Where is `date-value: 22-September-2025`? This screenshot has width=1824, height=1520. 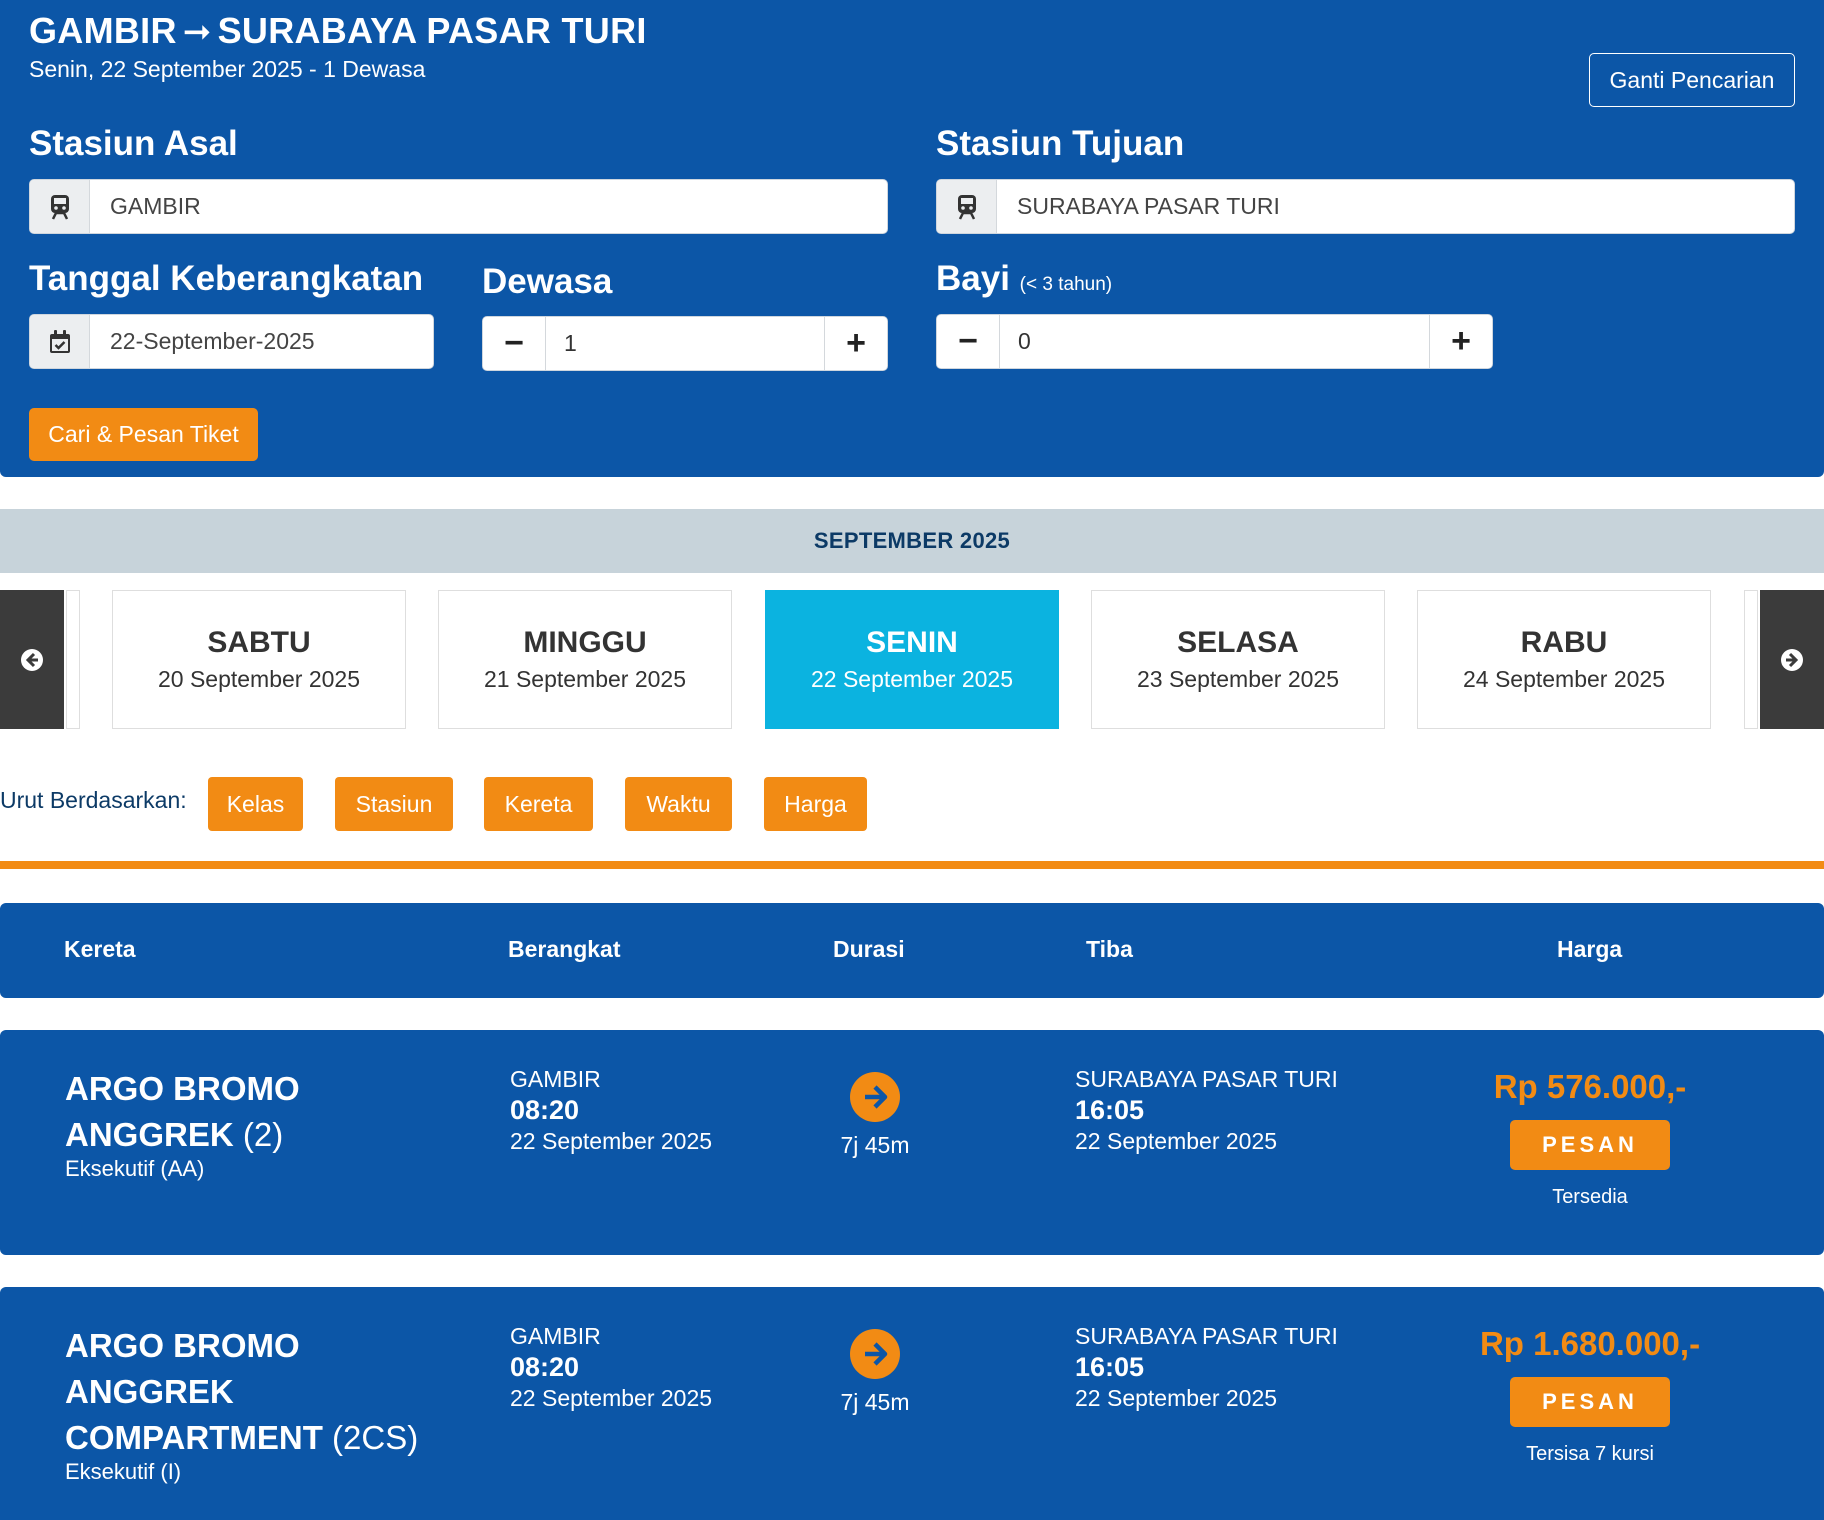 date-value: 22-September-2025 is located at coordinates (212, 341).